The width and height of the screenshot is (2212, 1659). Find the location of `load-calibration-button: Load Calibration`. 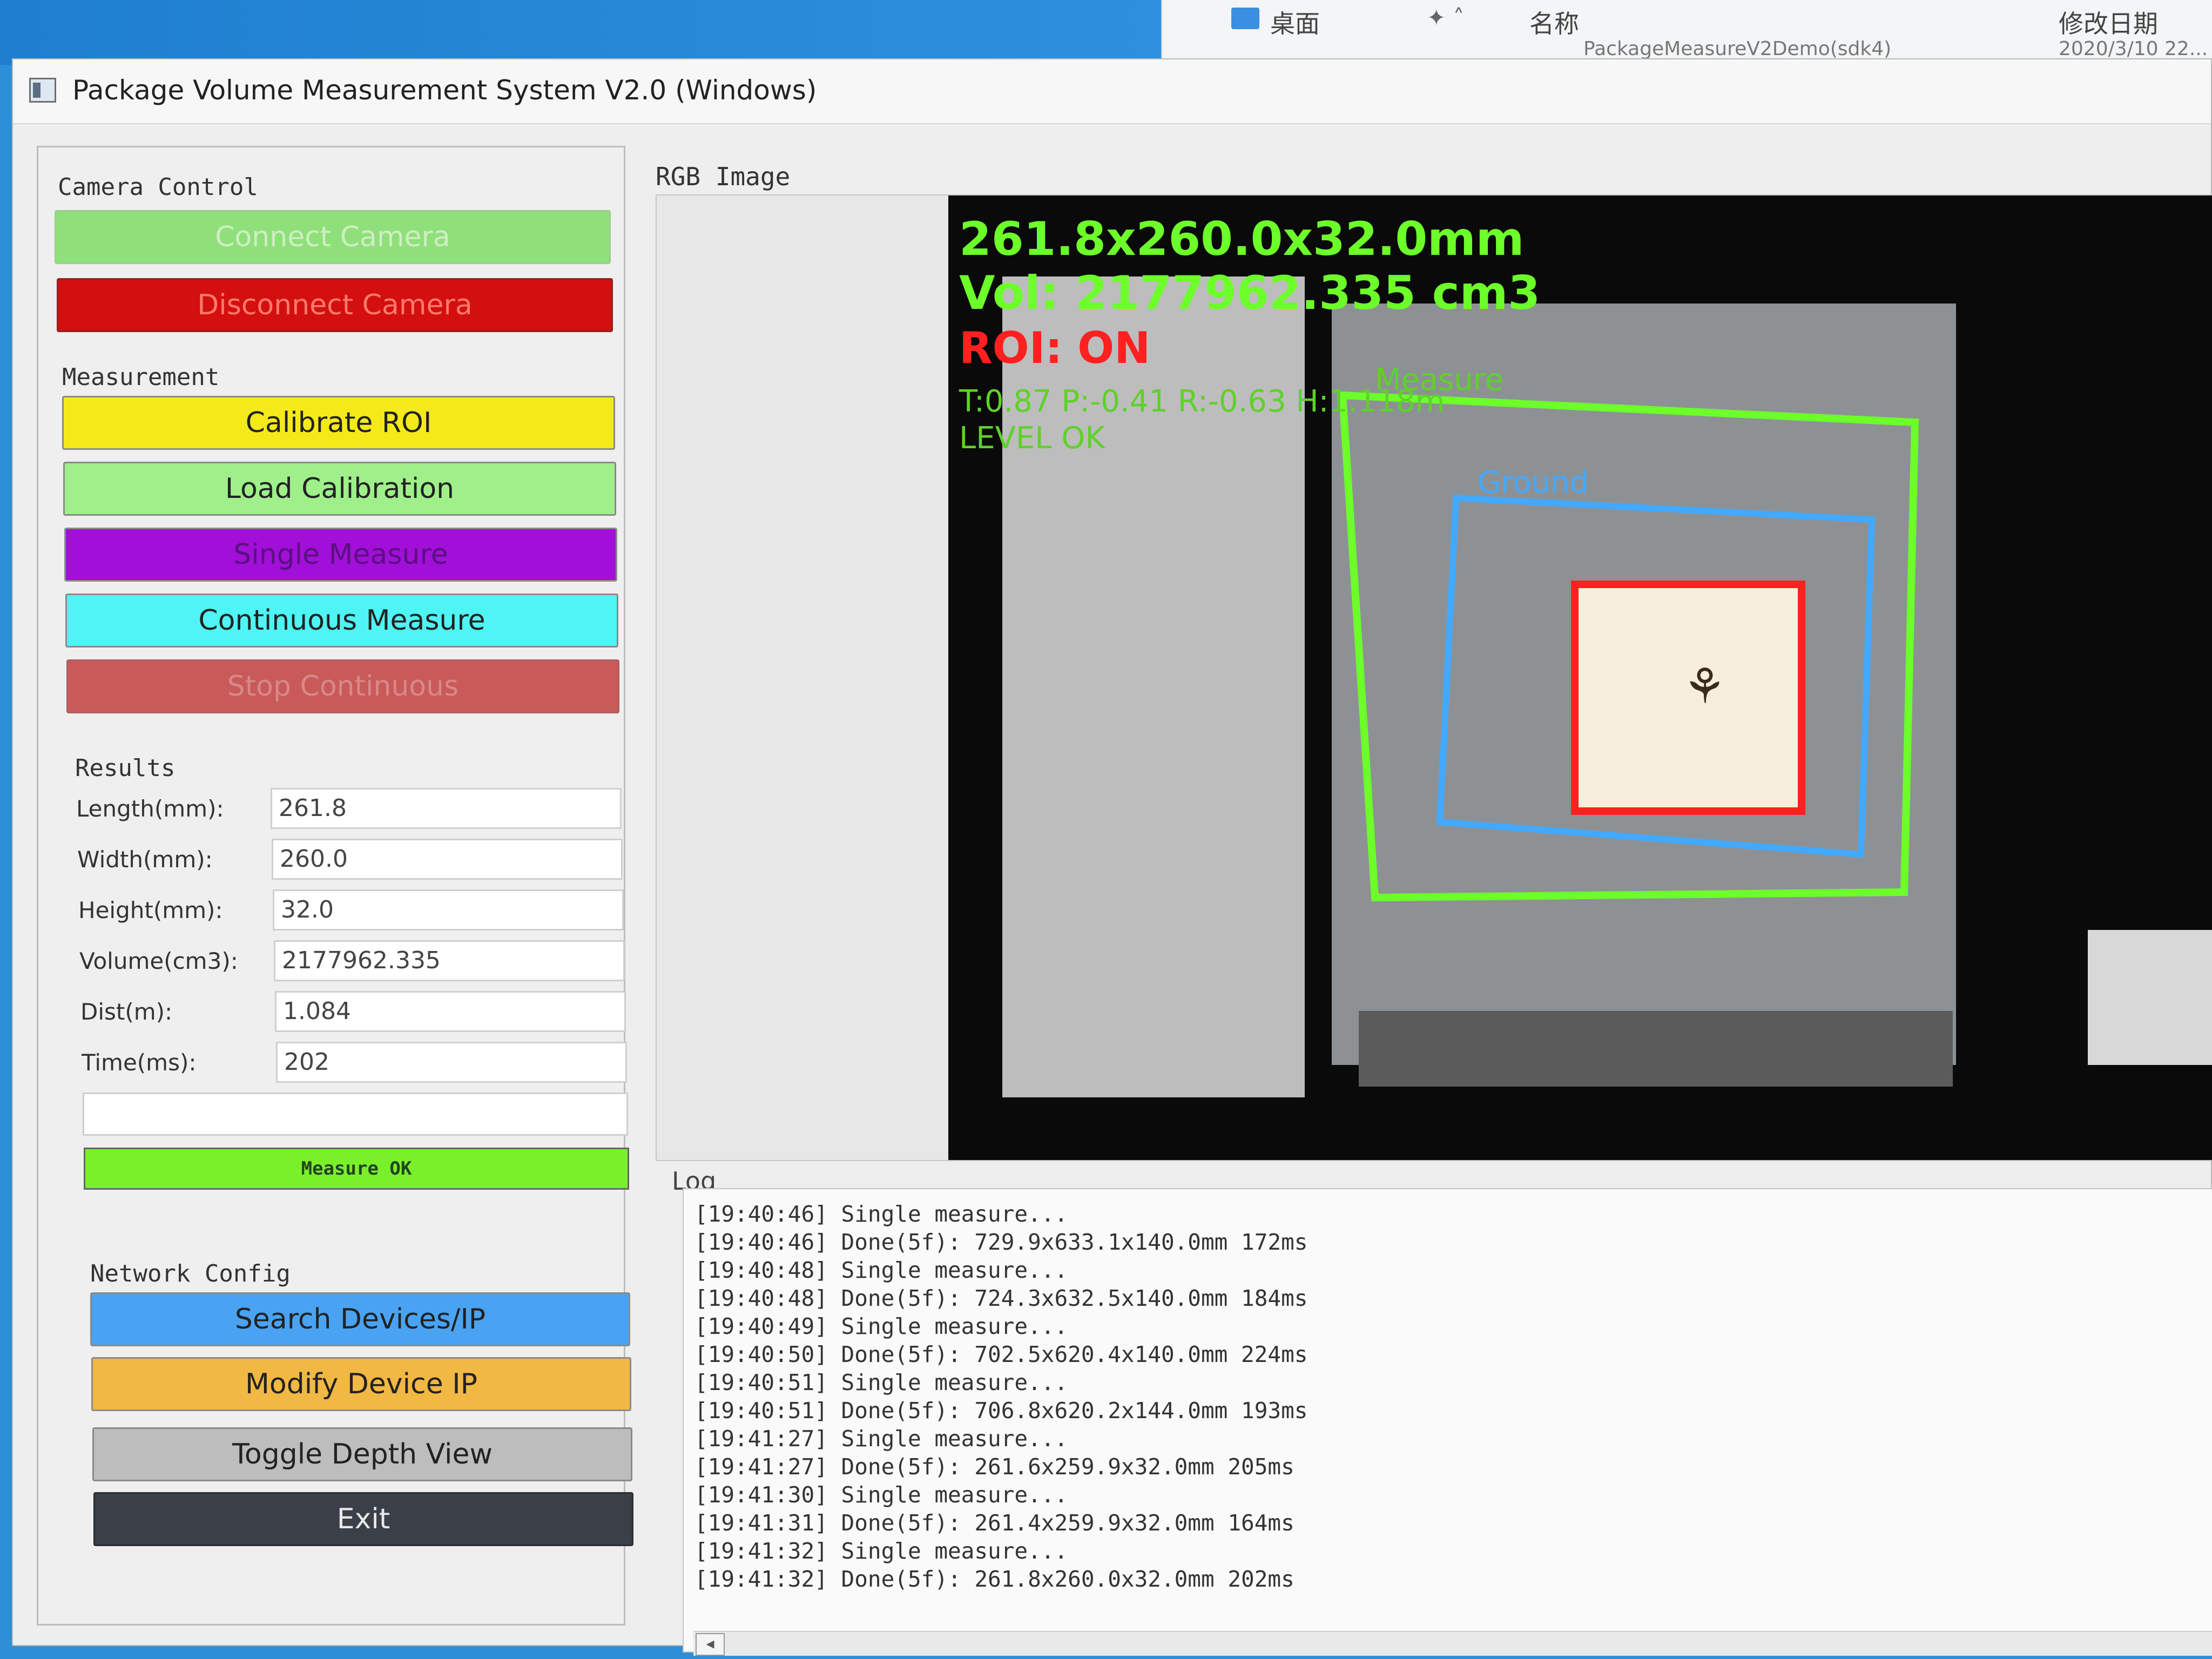

load-calibration-button: Load Calibration is located at coordinates (339, 489).